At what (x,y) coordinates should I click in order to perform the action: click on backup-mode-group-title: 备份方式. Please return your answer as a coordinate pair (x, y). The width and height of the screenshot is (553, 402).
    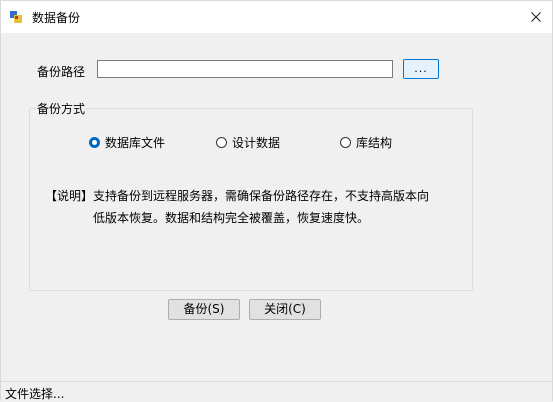
    Looking at the image, I should click on (61, 108).